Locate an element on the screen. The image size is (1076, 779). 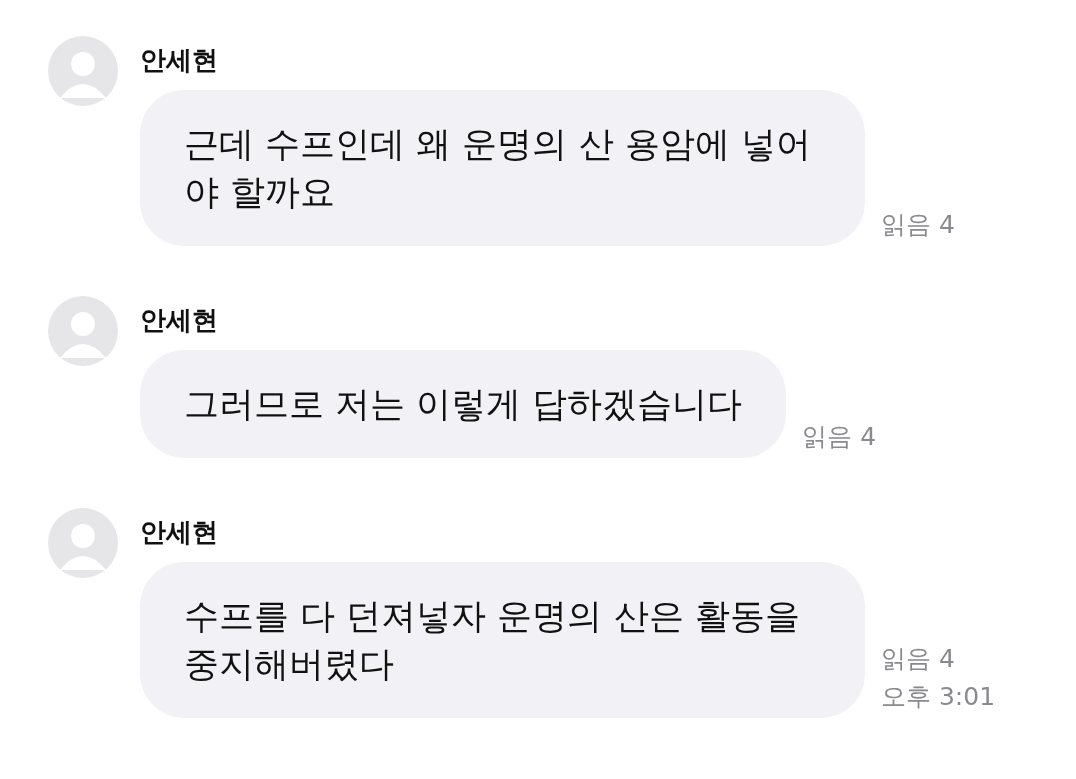
message-bubble: 수프를 다 던져넣자 운명의 산은 활동을 중지해버렸다 is located at coordinates (502, 640).